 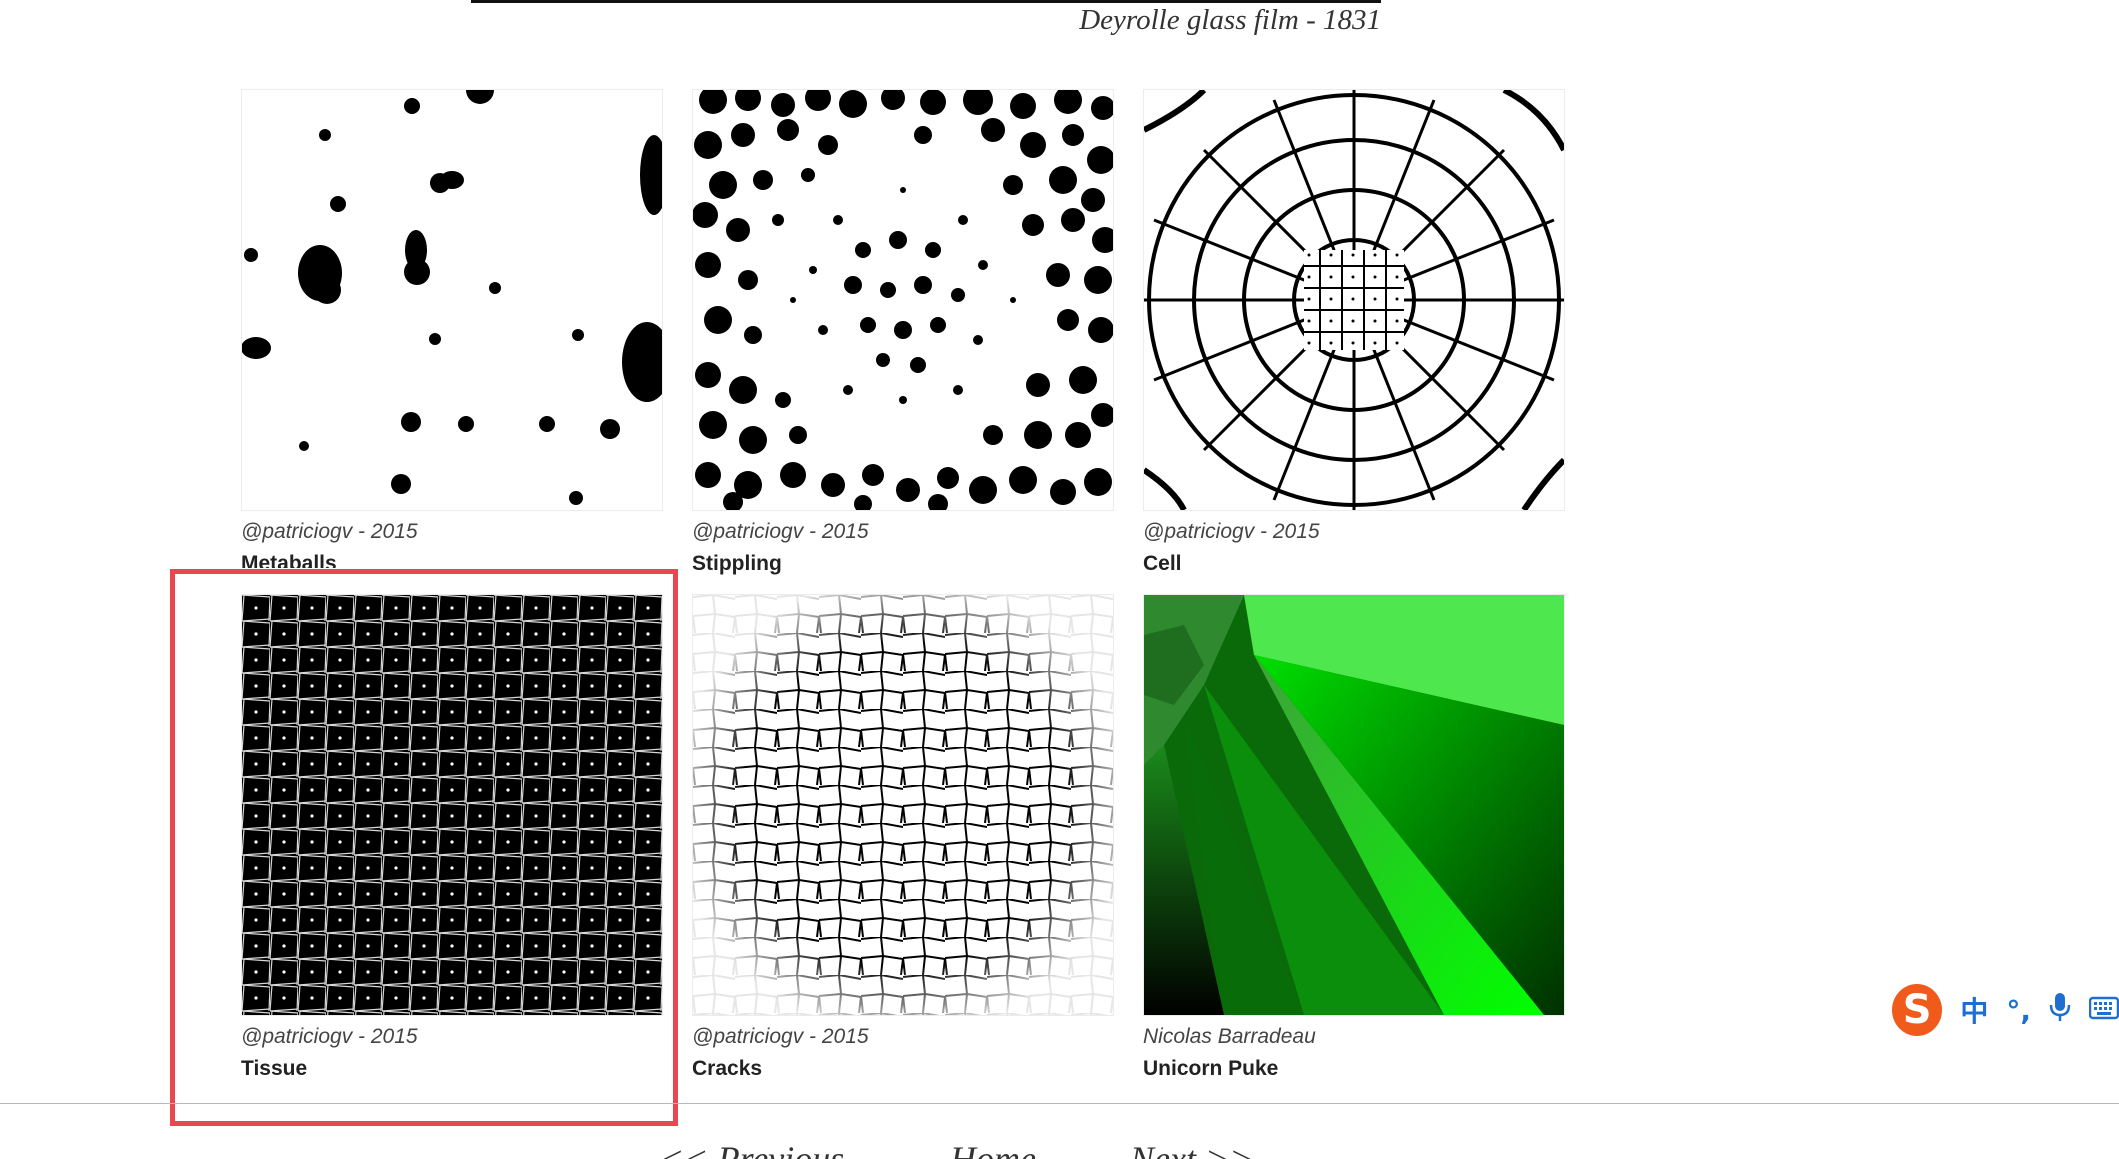 I want to click on tissue-thumbnail, so click(x=452, y=805).